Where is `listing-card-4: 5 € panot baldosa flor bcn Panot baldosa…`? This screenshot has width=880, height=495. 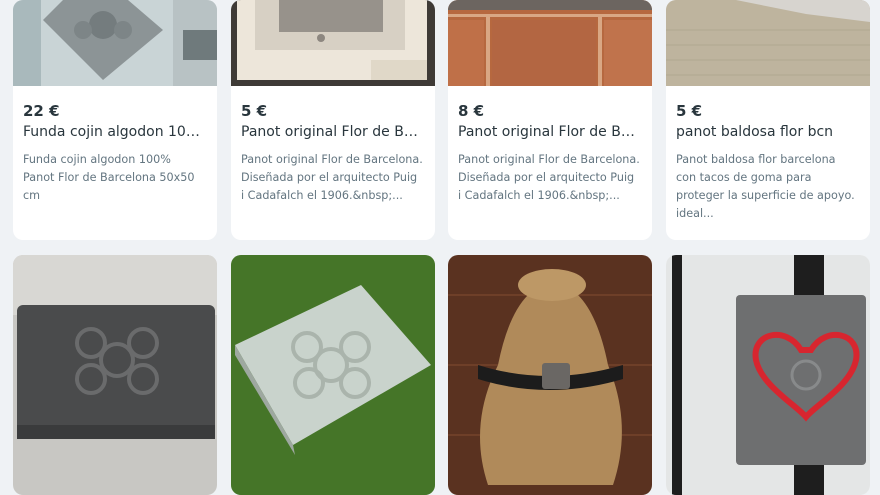 listing-card-4: 5 € panot baldosa flor bcn Panot baldosa… is located at coordinates (768, 120).